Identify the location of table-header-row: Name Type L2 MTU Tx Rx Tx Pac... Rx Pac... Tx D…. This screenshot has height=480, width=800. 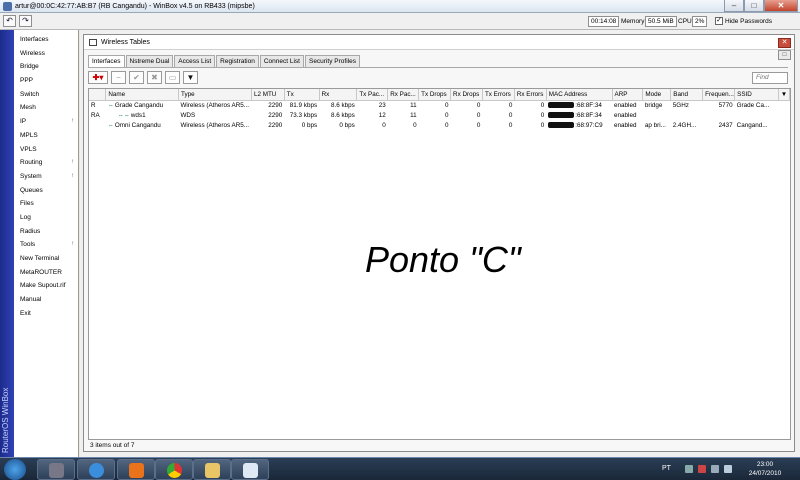
(439, 95).